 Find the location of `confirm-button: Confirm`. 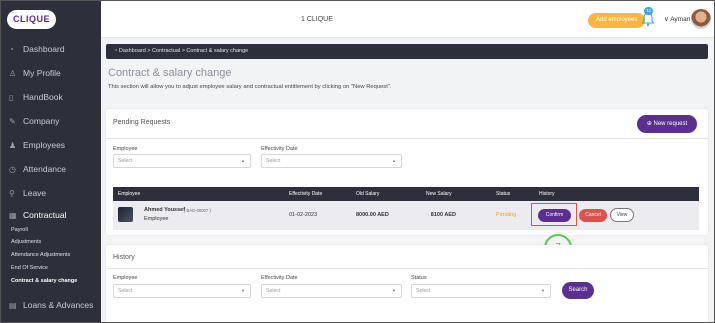

confirm-button: Confirm is located at coordinates (554, 215).